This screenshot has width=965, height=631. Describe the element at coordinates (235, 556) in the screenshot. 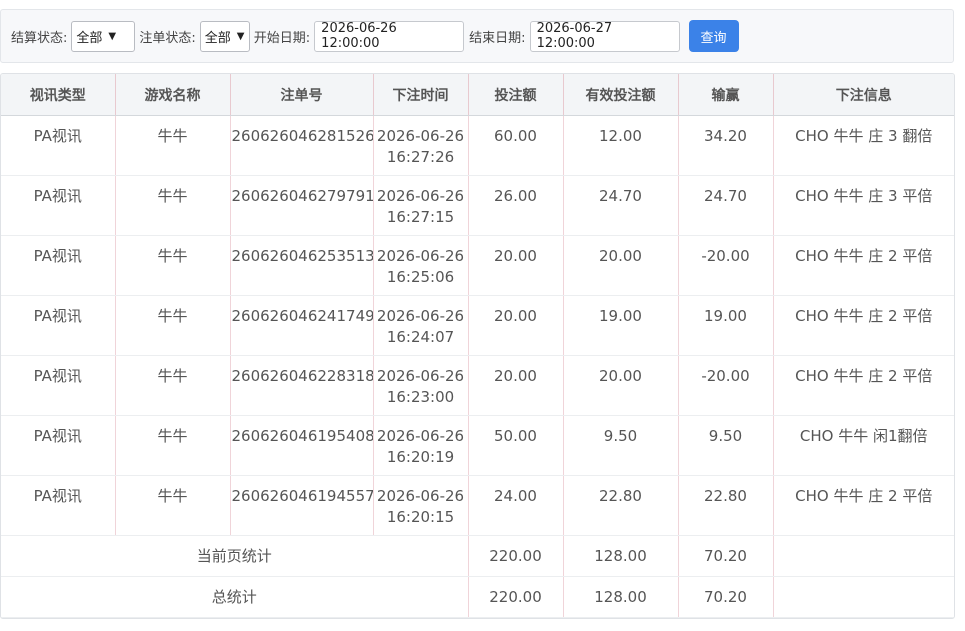

I see `page-total-label: 当前页统计` at that location.